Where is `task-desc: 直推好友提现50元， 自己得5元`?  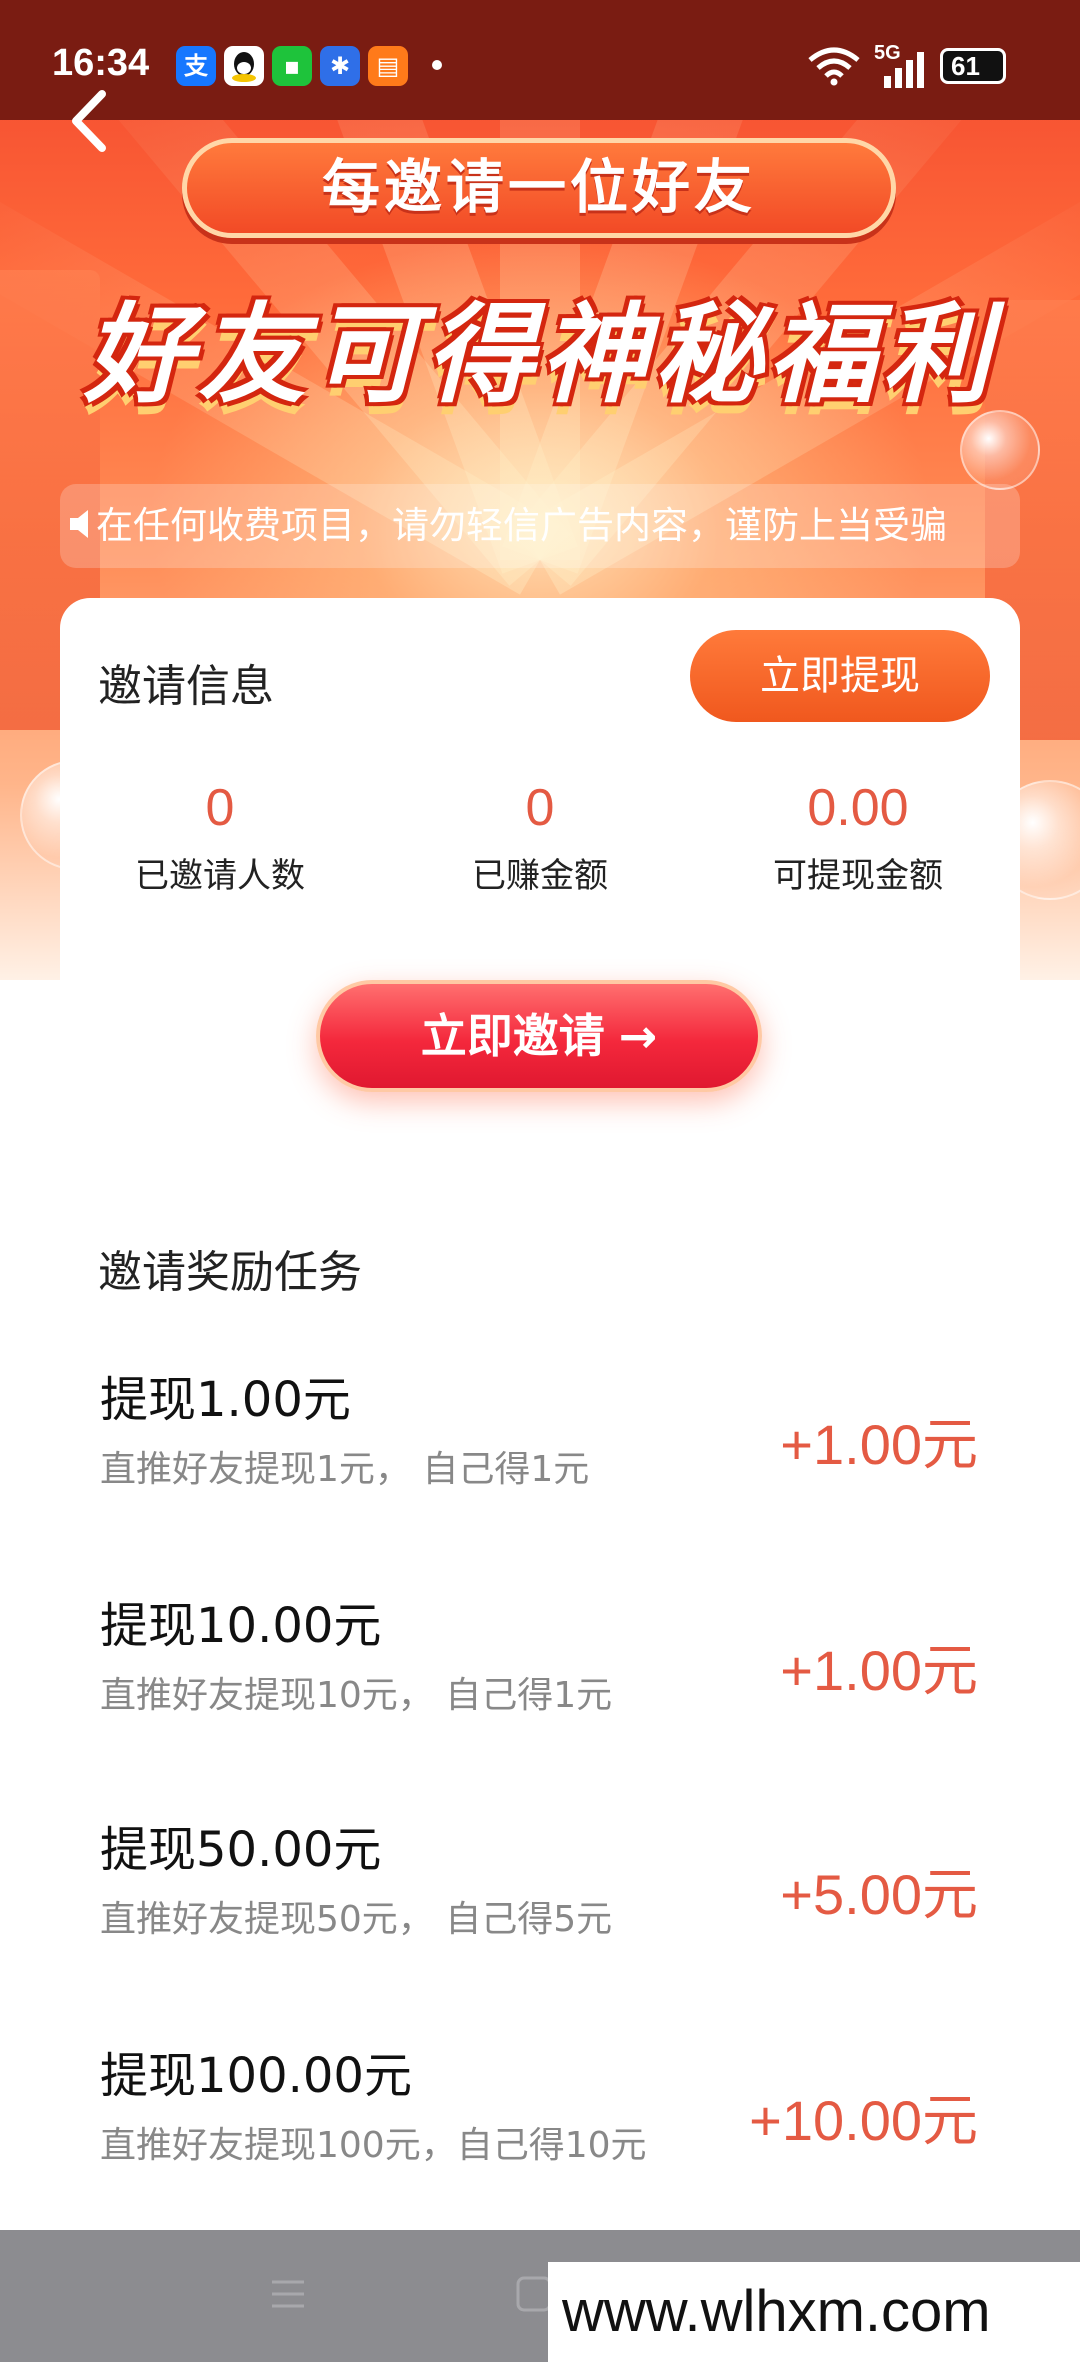
task-desc: 直推好友提现50元， 自己得5元 is located at coordinates (356, 1919).